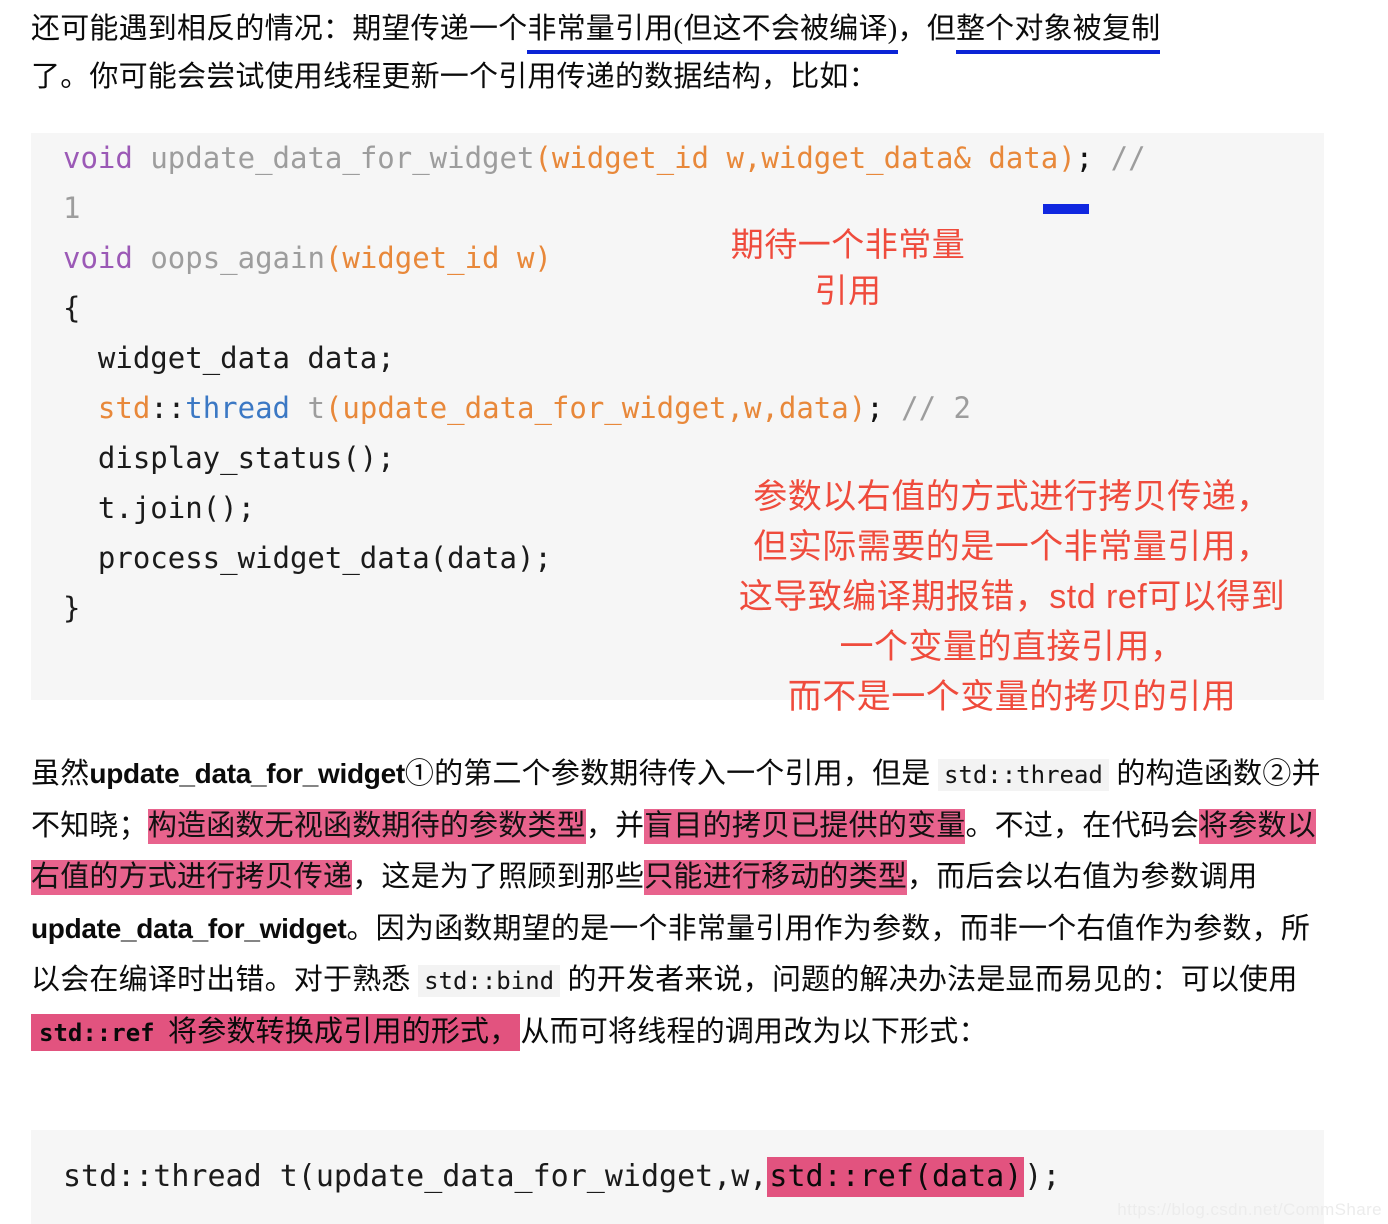 Image resolution: width=1388 pixels, height=1224 pixels. Describe the element at coordinates (1058, 30) in the screenshot. I see `intro-underline-2: 整个对象被复制` at that location.